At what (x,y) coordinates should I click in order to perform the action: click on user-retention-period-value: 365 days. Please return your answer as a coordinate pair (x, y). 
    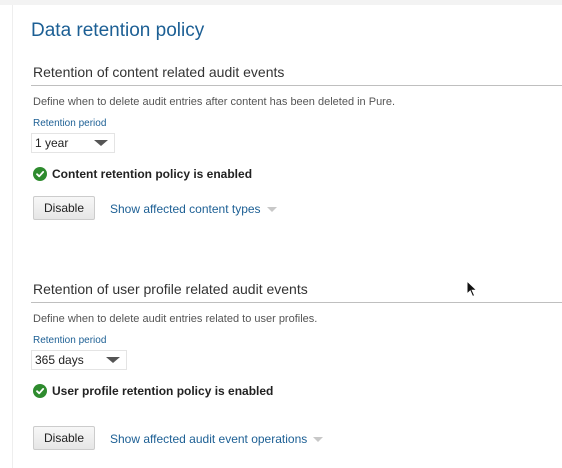
    Looking at the image, I should click on (59, 360).